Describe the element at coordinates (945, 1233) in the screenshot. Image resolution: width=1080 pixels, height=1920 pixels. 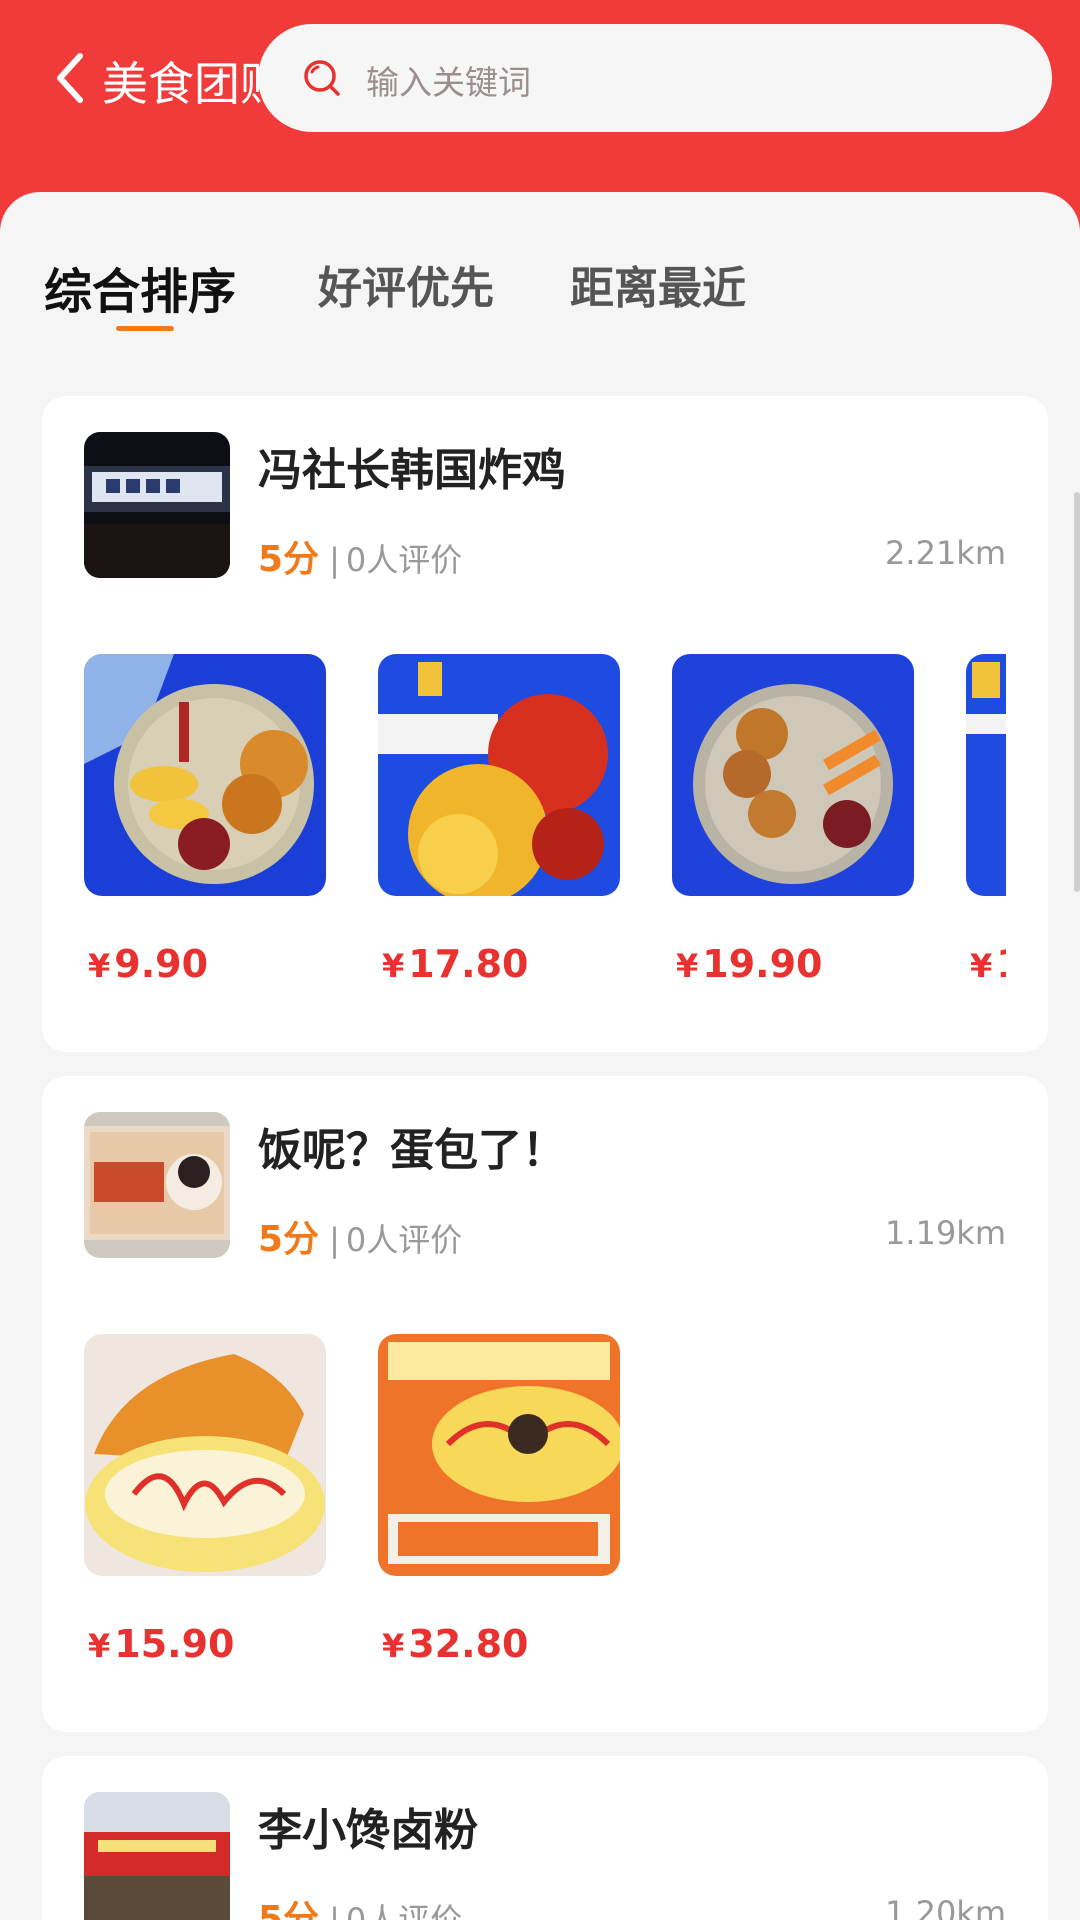
I see `distance: 1.19km` at that location.